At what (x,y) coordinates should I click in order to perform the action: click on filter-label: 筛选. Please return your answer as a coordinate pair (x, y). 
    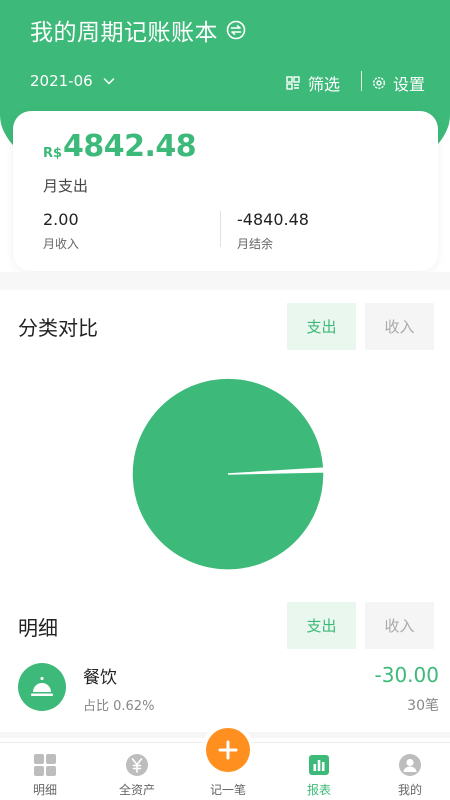
    Looking at the image, I should click on (324, 84).